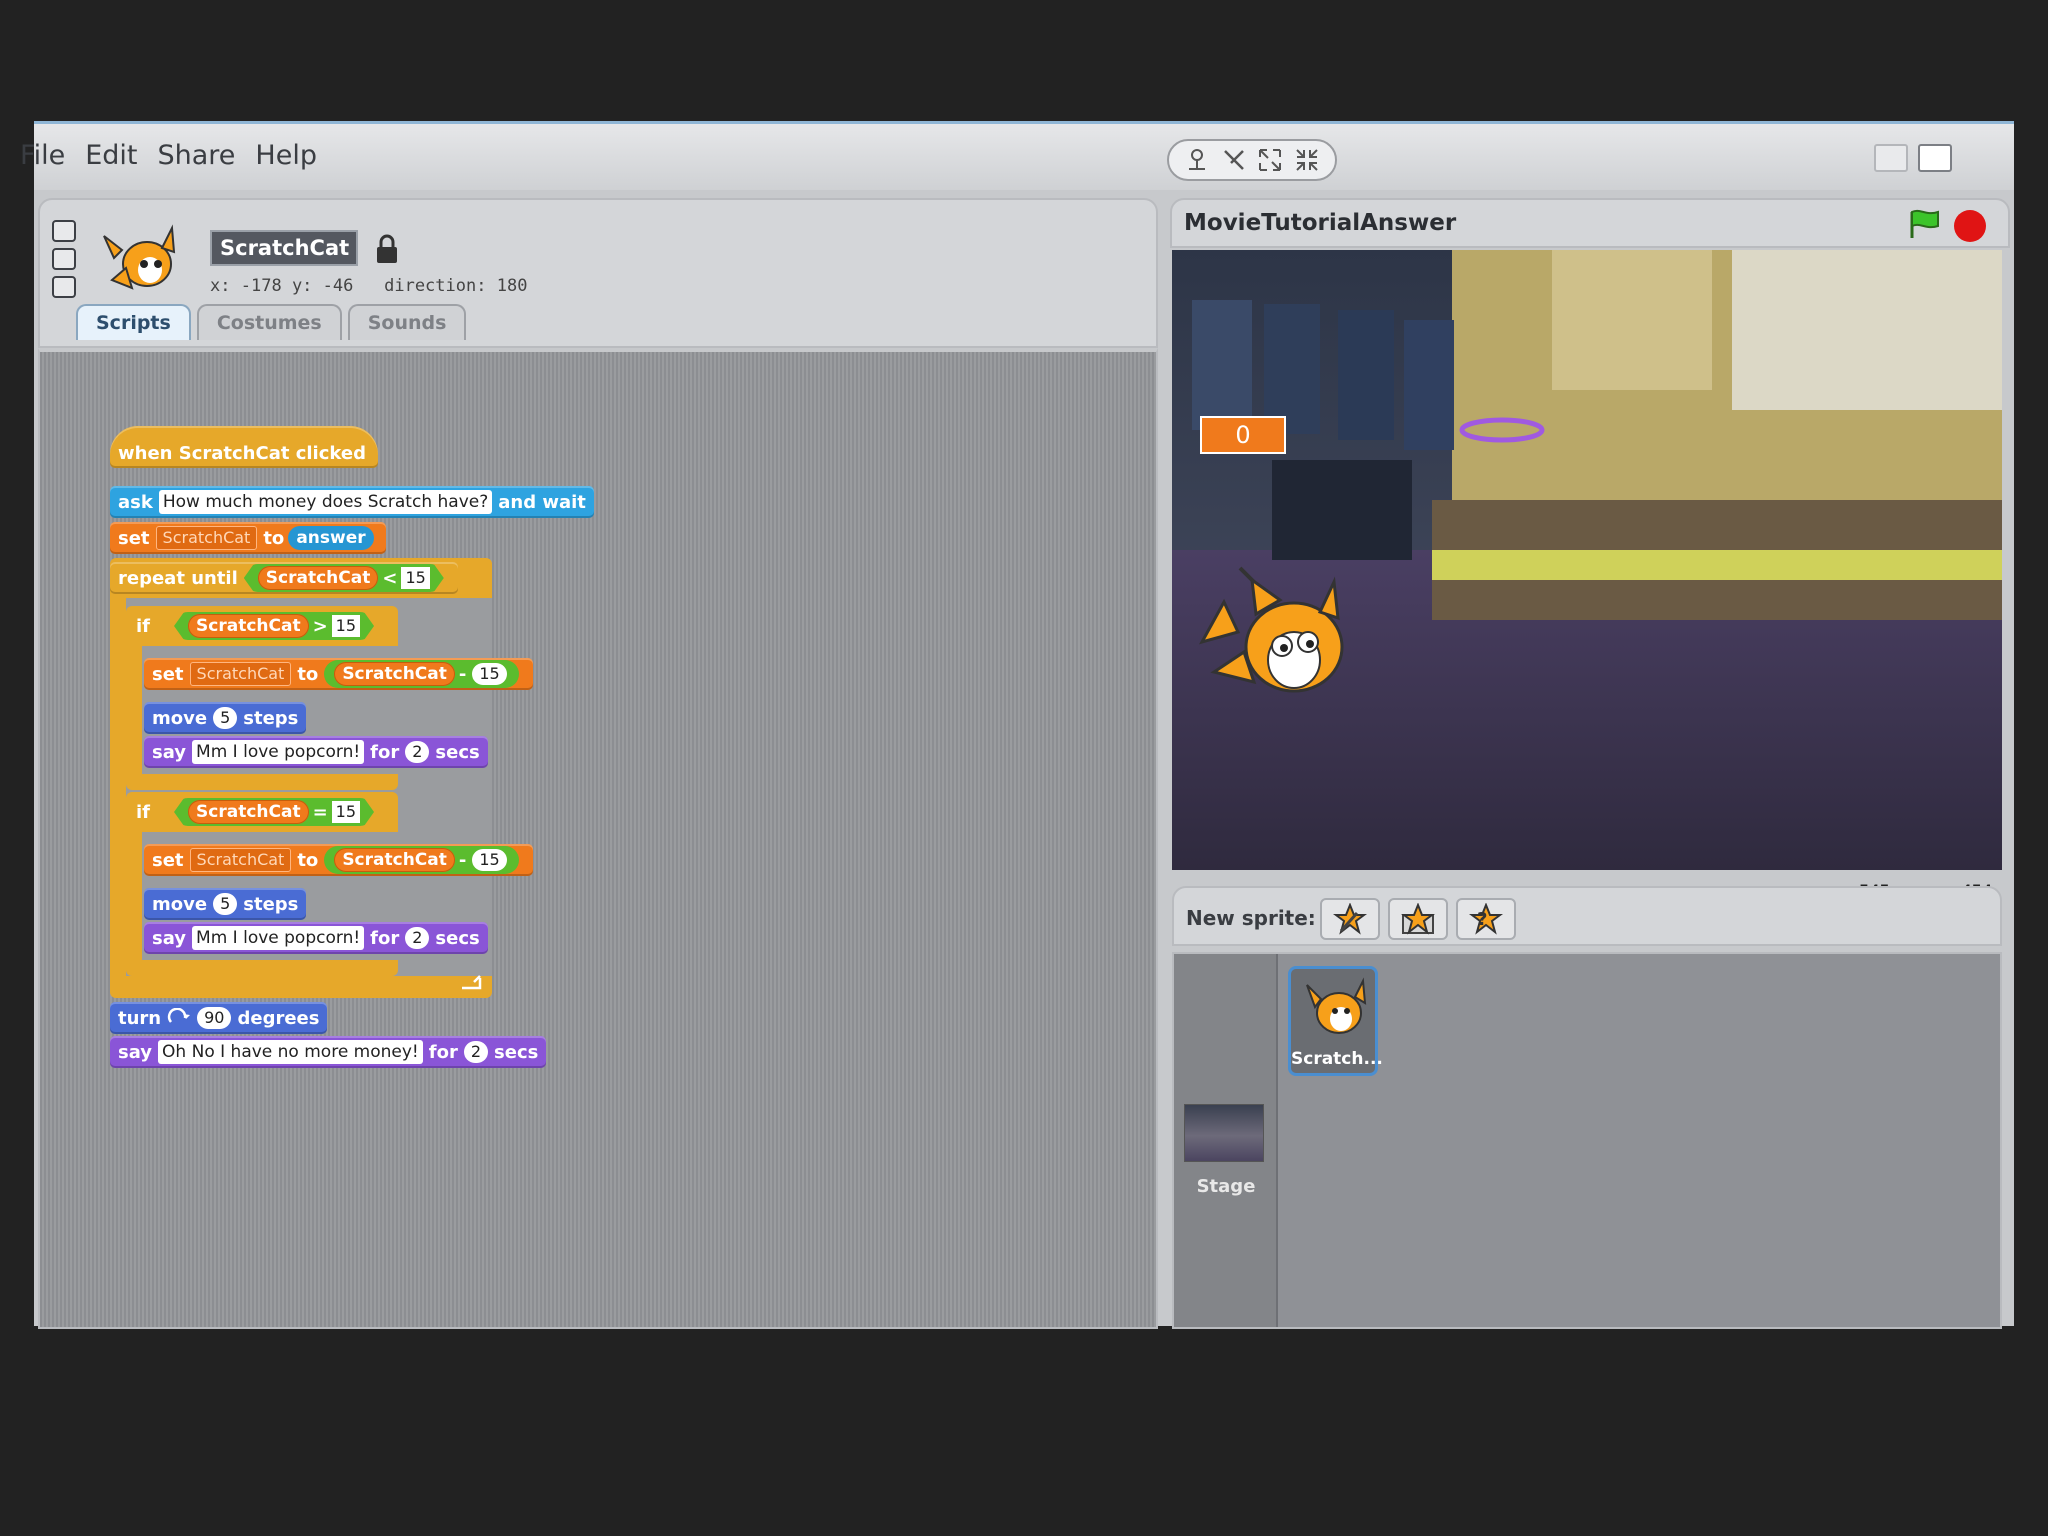 The height and width of the screenshot is (1536, 2048). I want to click on loop-arrow-icon, so click(472, 982).